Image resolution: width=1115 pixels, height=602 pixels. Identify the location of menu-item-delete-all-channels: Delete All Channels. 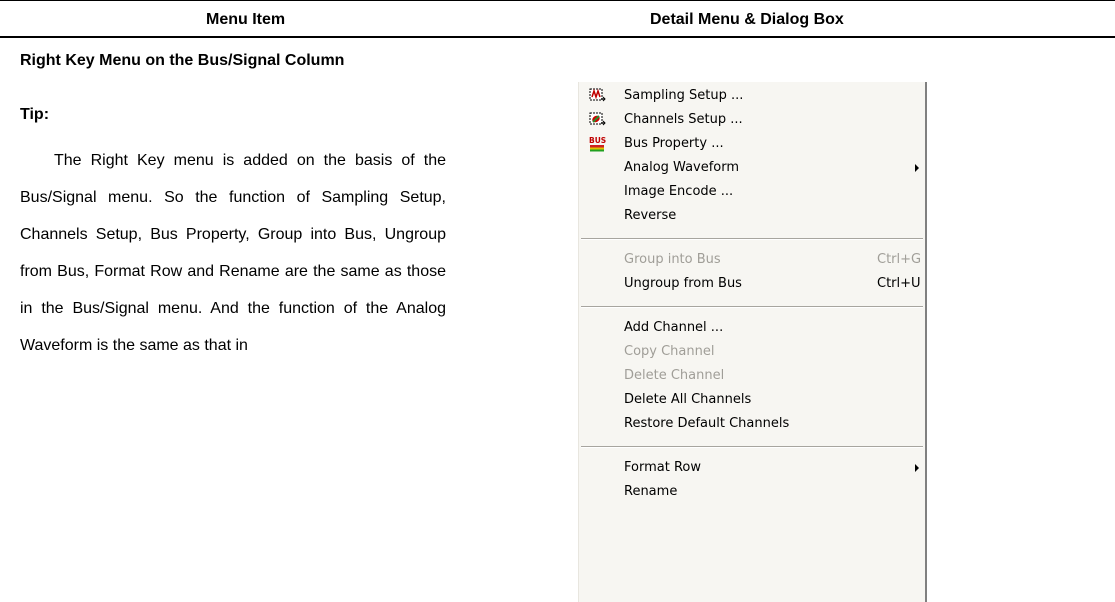
(752, 400).